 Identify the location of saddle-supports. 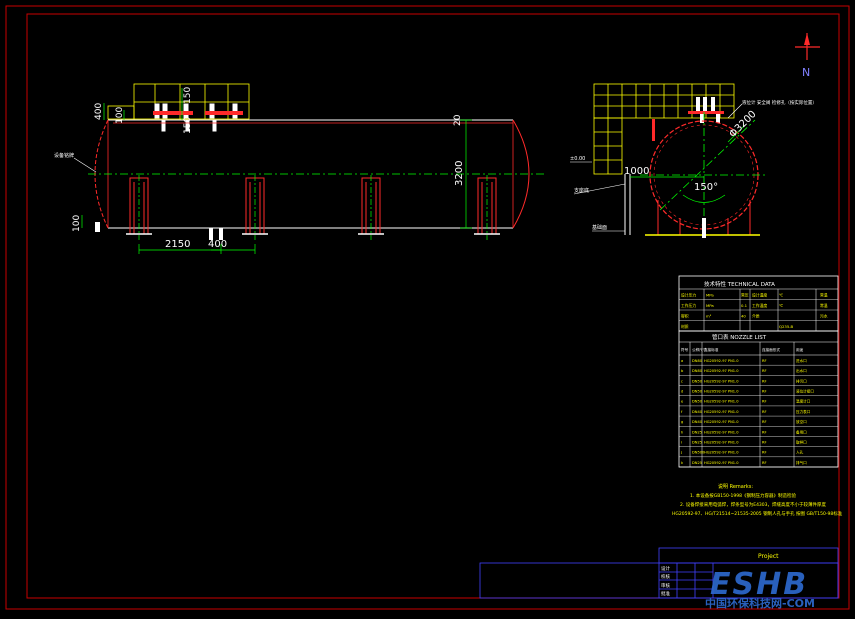
(313, 206).